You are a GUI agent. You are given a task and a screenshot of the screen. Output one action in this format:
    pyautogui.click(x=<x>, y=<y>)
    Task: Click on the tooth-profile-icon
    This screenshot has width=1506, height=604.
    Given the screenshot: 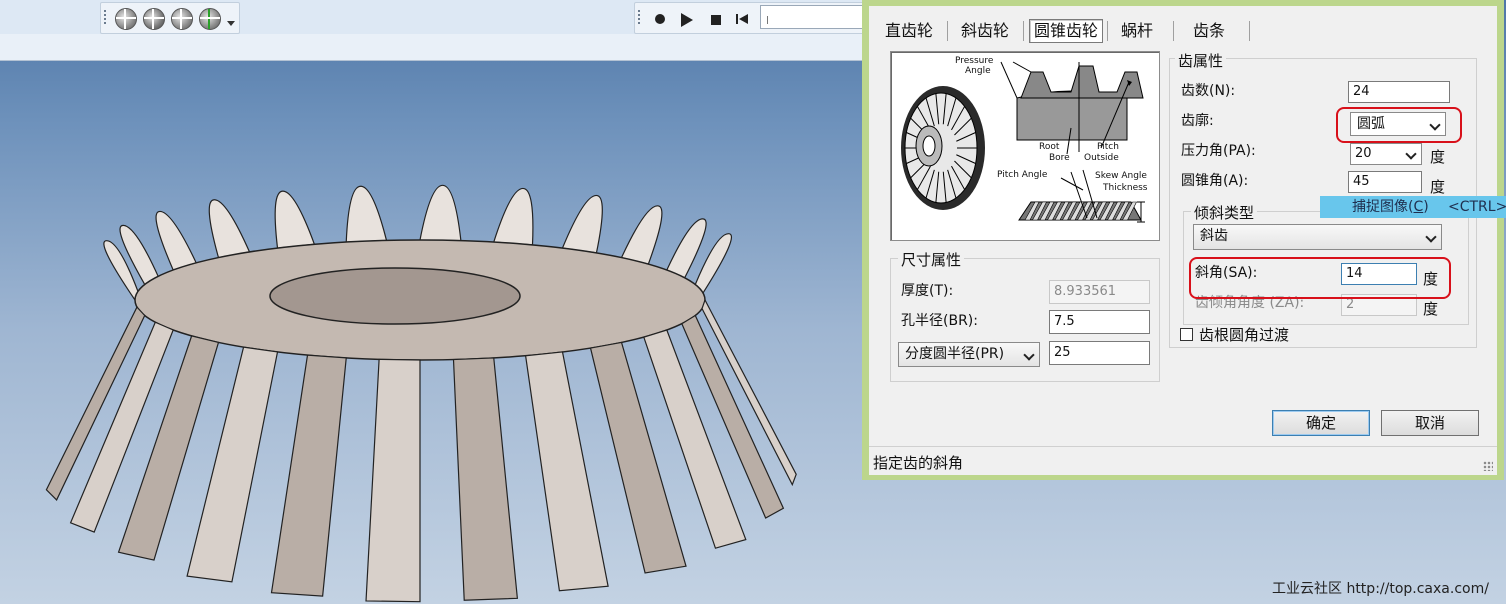 What is the action you would take?
    pyautogui.click(x=1072, y=108)
    